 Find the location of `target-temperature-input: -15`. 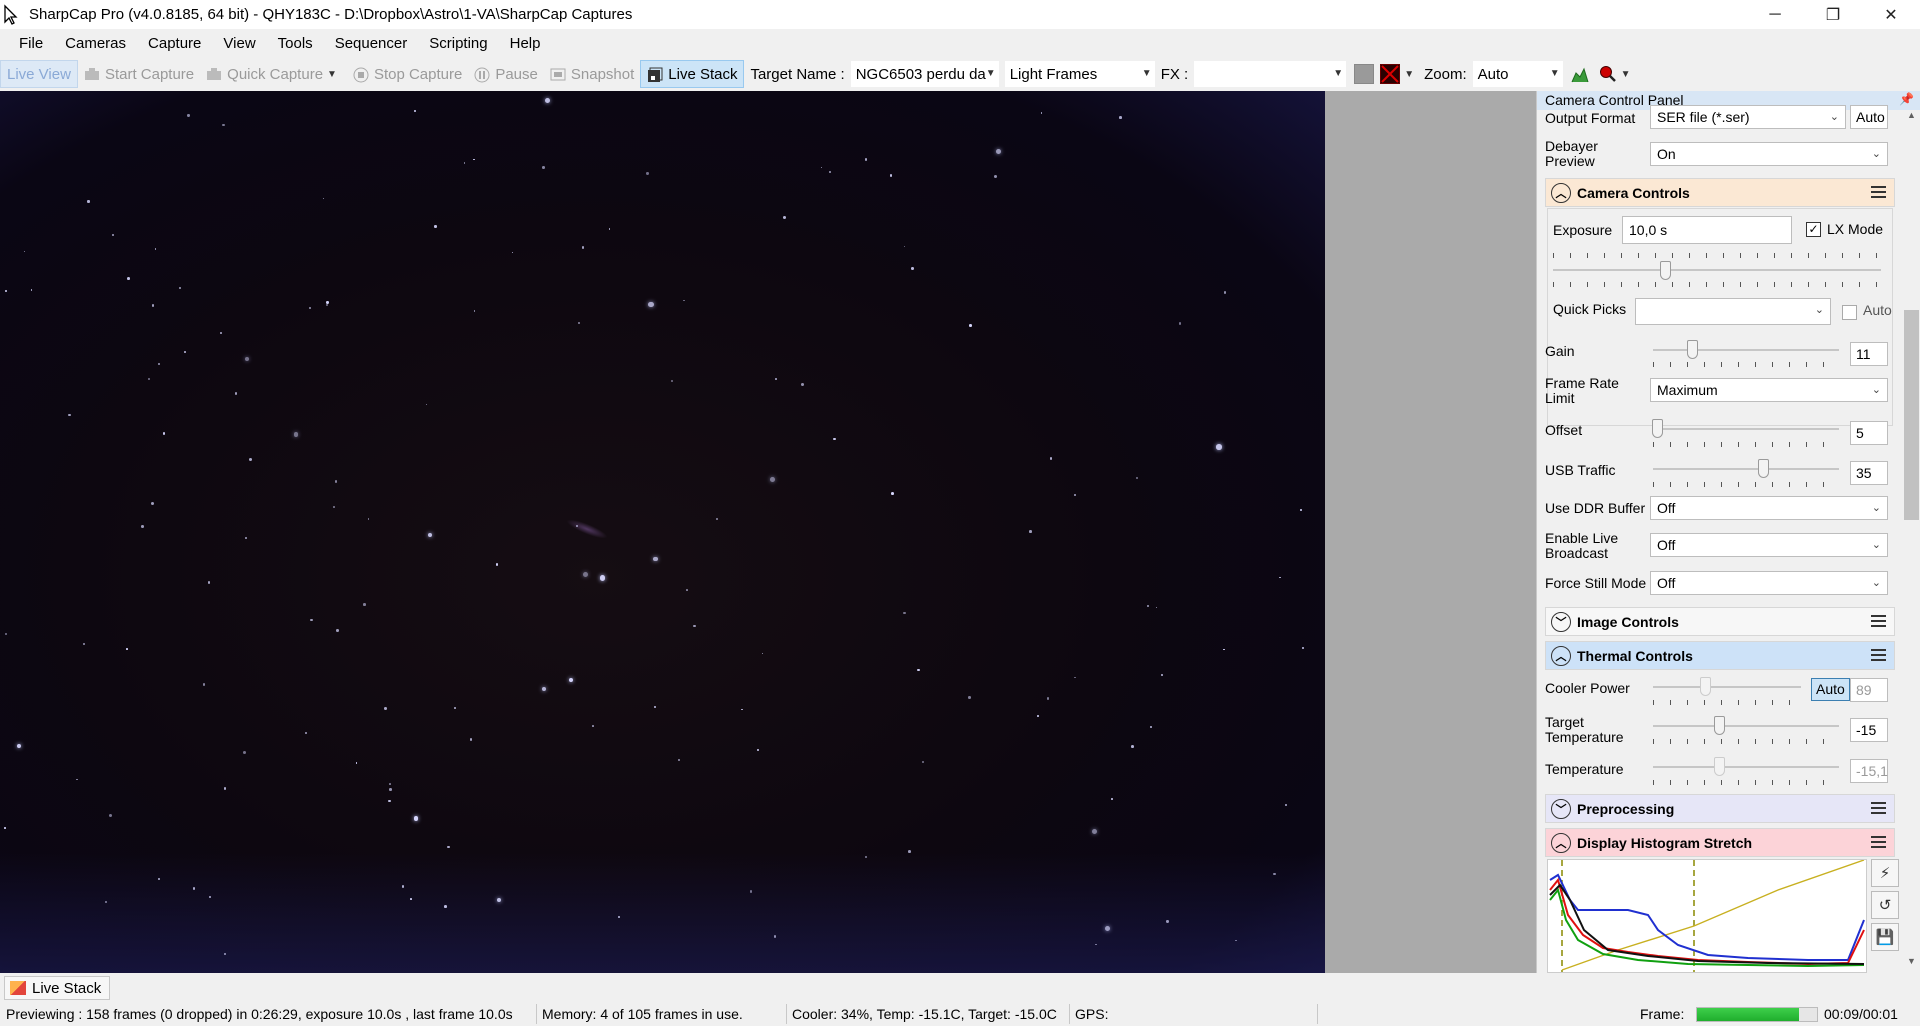

target-temperature-input: -15 is located at coordinates (1869, 730).